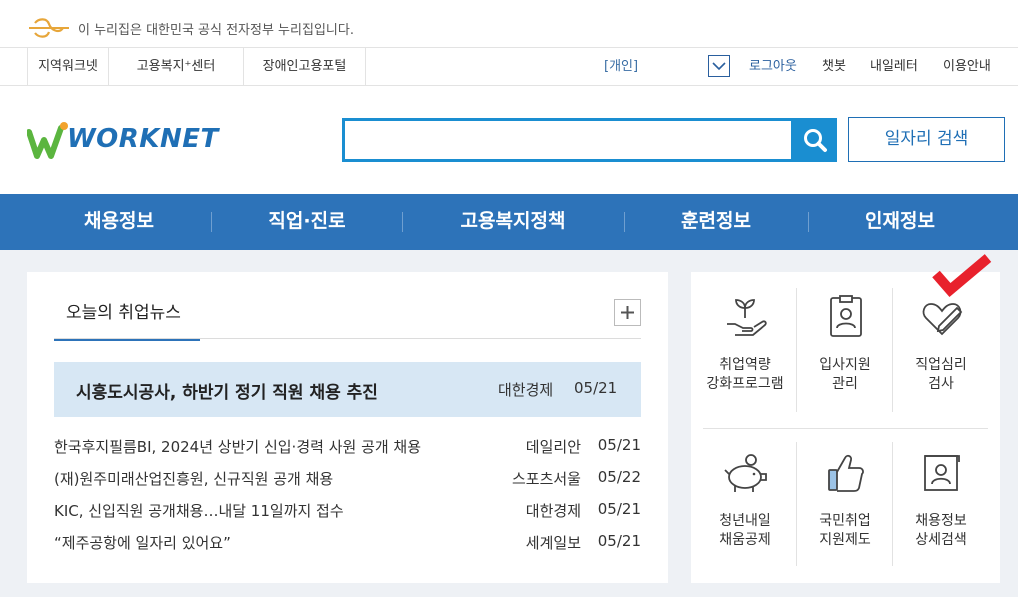 Image resolution: width=1018 pixels, height=597 pixels. I want to click on plus-icon, so click(627, 312).